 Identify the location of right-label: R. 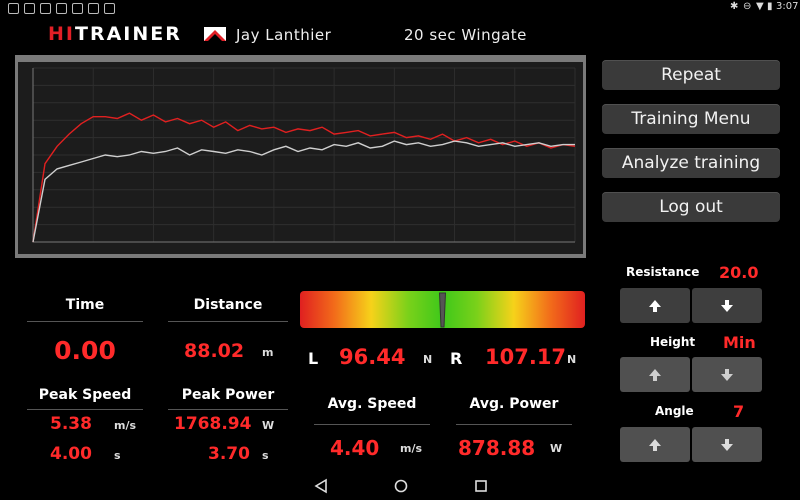
(456, 358).